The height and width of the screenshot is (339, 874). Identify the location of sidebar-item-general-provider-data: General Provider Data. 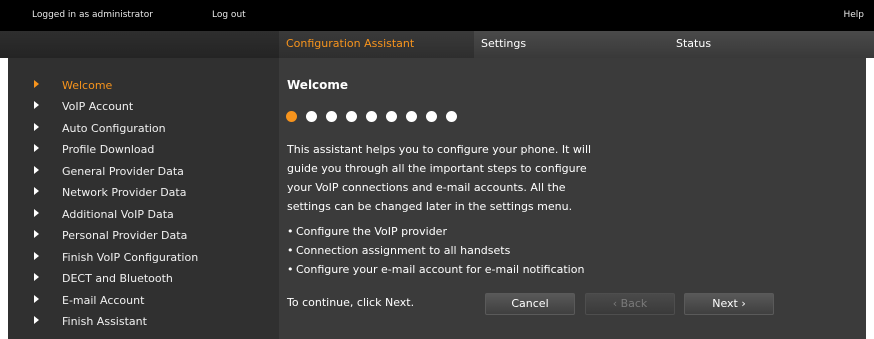
(143, 173).